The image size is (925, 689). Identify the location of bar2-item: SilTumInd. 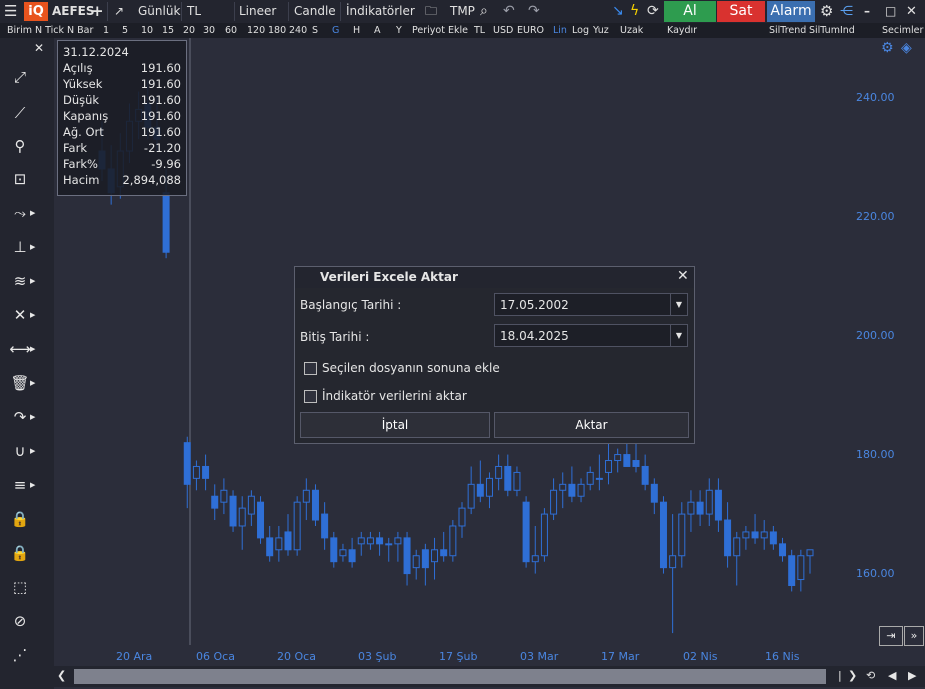
(832, 30).